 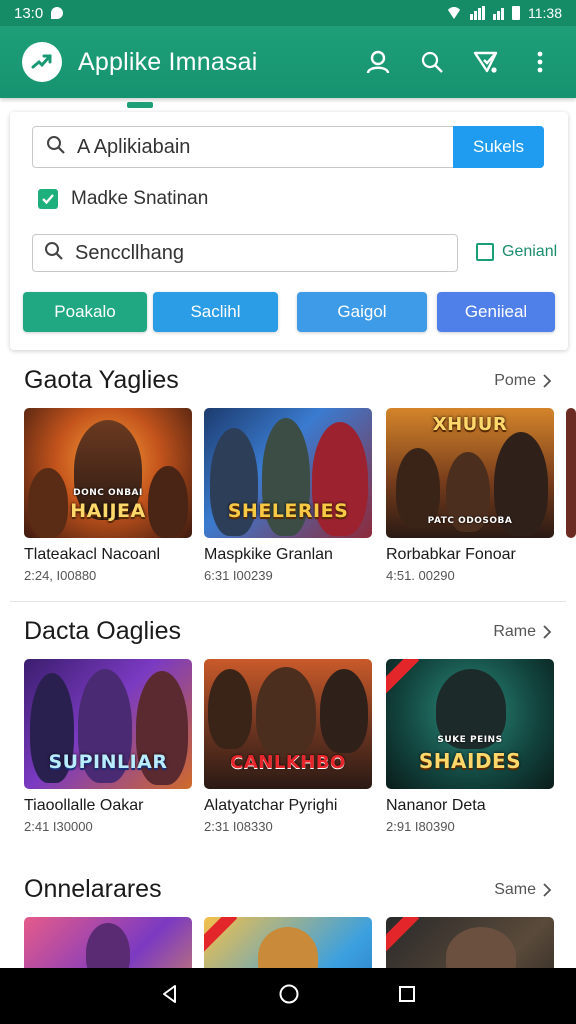 I want to click on game-tile: SUPINLIAR Tiaoollalle Oakar 2:41 I30000, so click(x=108, y=746).